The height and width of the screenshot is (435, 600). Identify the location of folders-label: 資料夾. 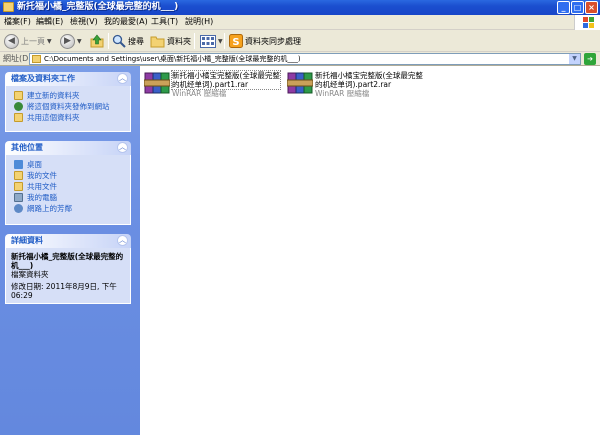
(179, 41).